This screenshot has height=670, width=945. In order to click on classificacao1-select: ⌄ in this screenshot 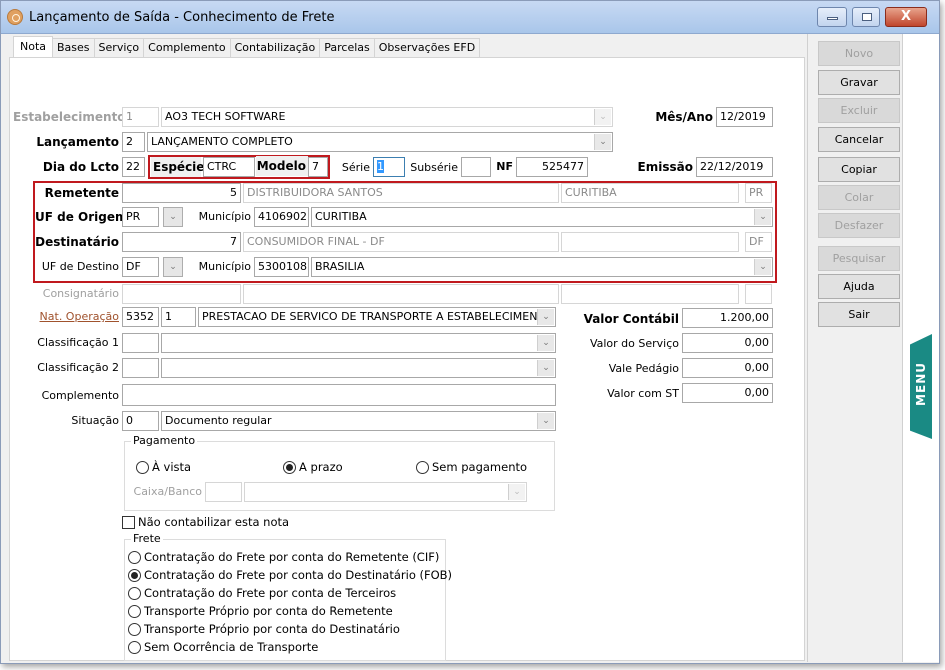, I will do `click(358, 343)`.